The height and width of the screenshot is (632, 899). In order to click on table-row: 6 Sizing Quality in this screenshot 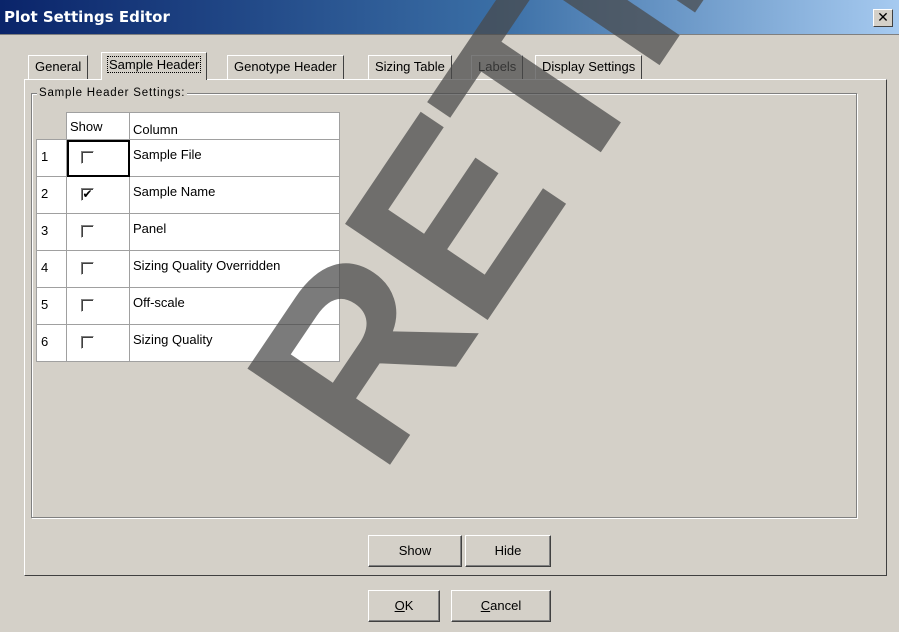, I will do `click(188, 343)`.